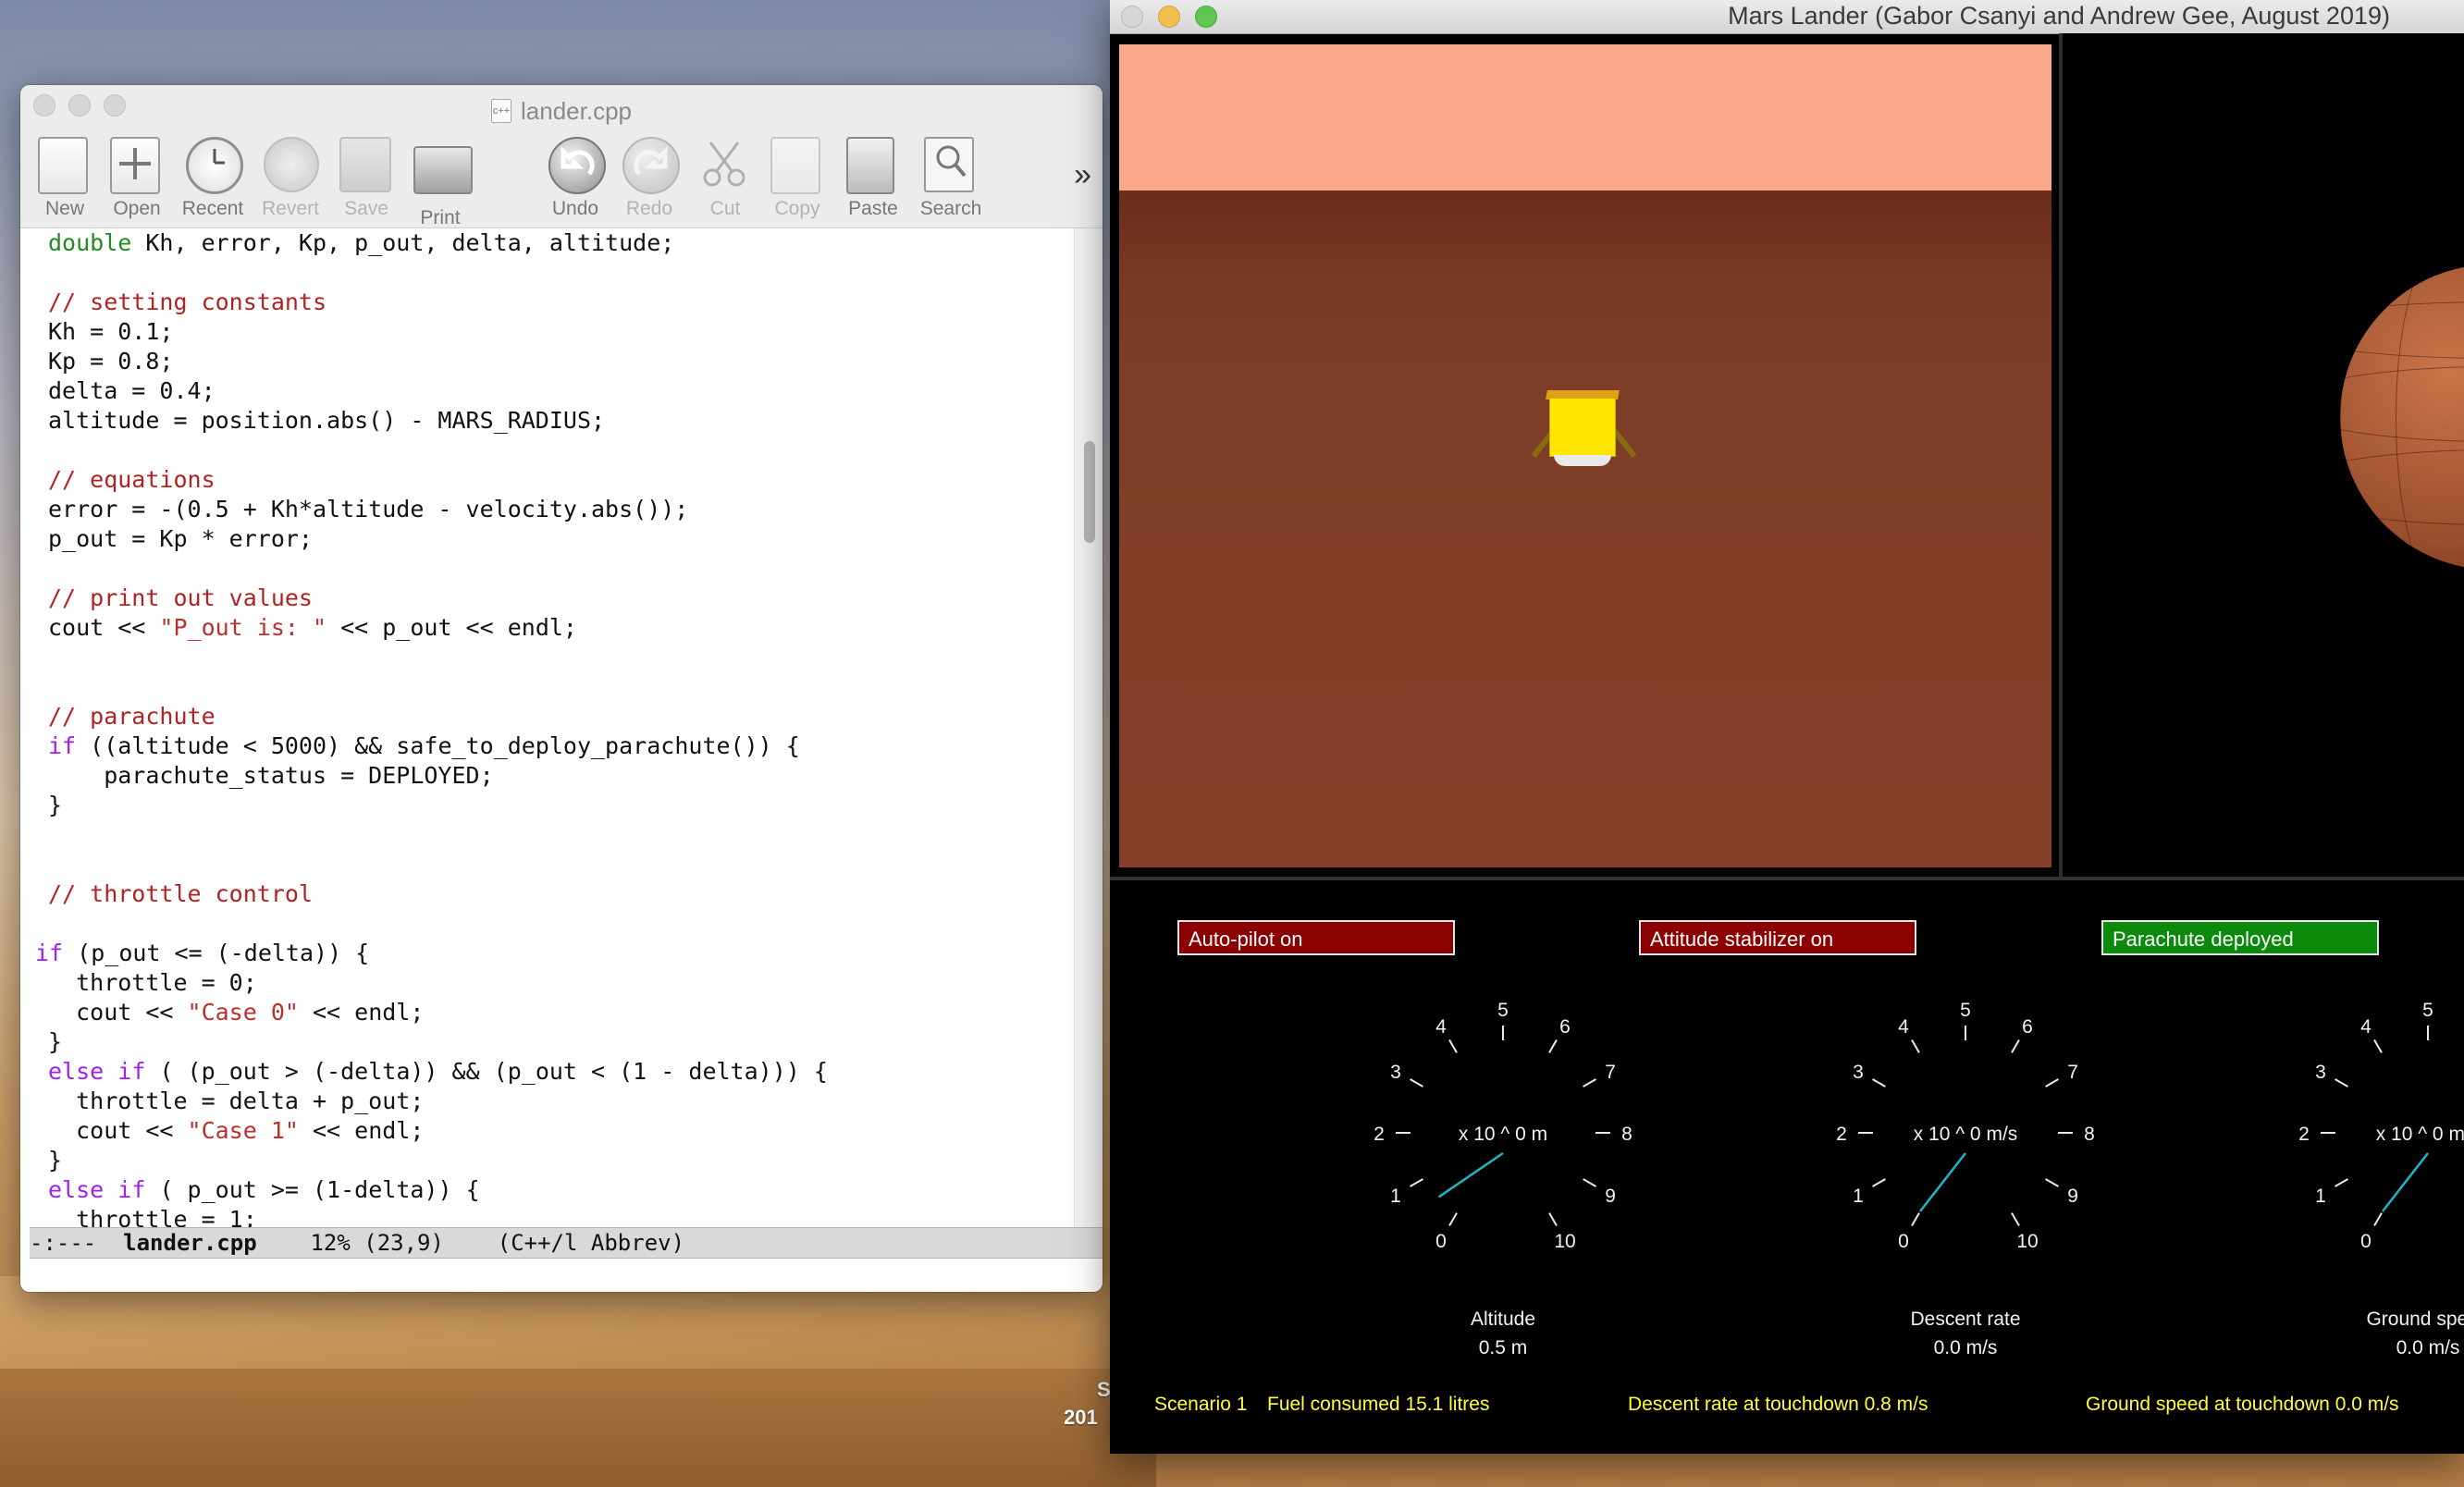 The height and width of the screenshot is (1487, 2464). I want to click on toolbar-overflow-button: », so click(1082, 175).